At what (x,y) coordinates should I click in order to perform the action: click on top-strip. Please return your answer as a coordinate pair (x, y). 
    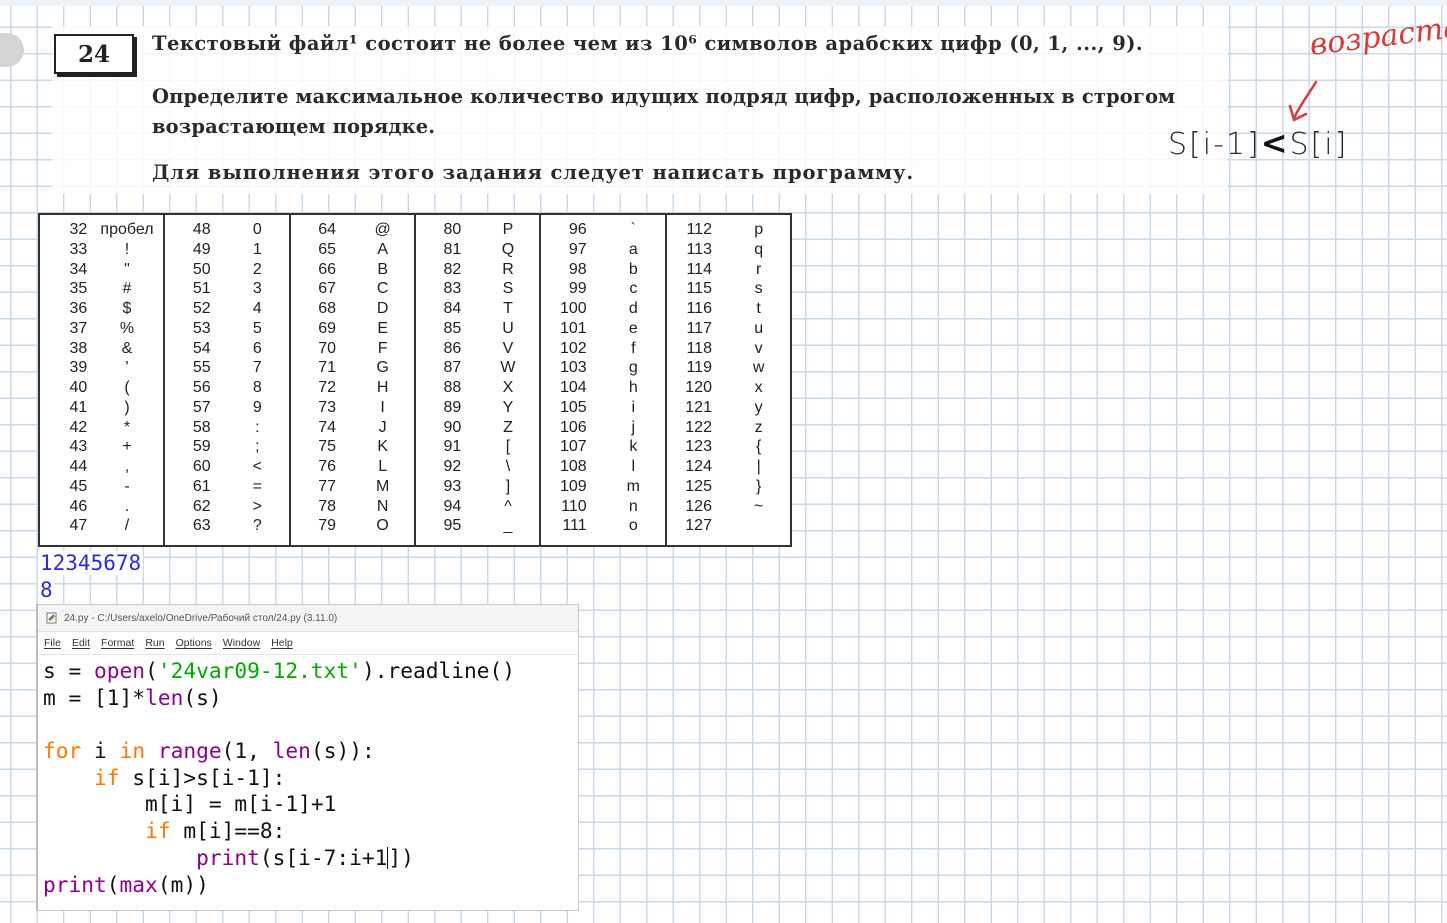
    Looking at the image, I should click on (723, 3).